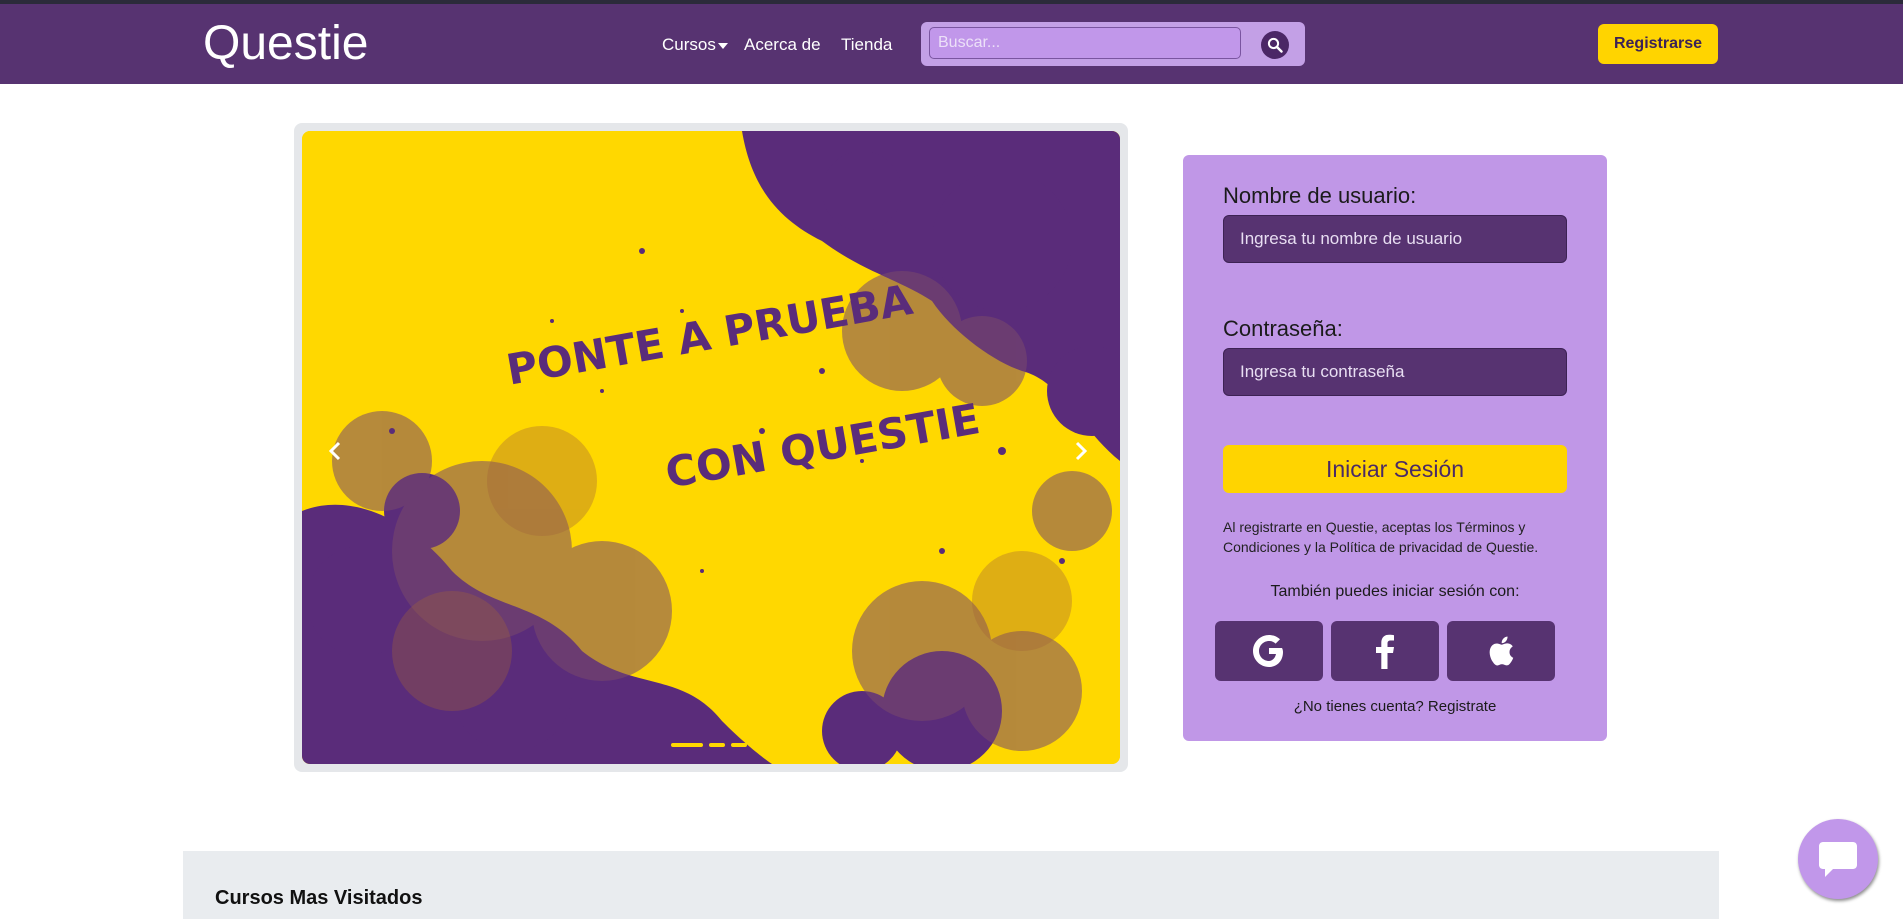 Image resolution: width=1903 pixels, height=919 pixels. Describe the element at coordinates (782, 45) in the screenshot. I see `nav-about: Acerca de` at that location.